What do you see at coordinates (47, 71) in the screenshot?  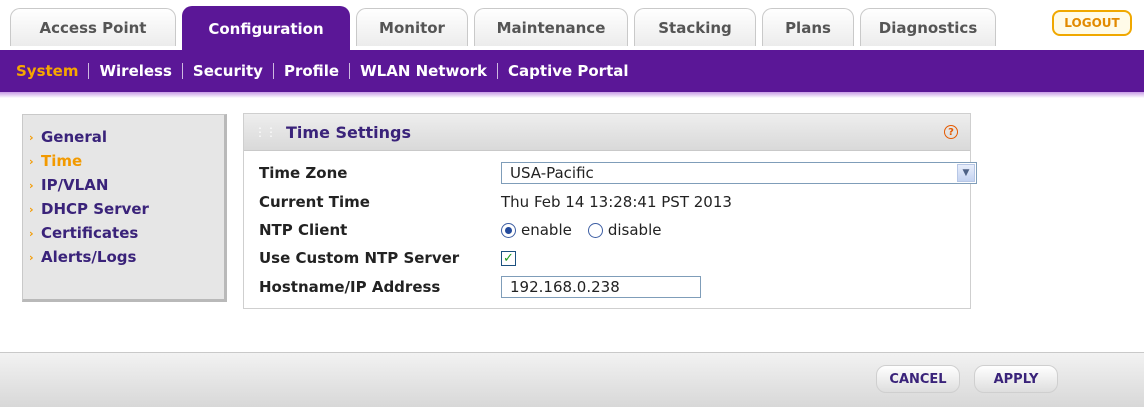 I see `subnav-system: System` at bounding box center [47, 71].